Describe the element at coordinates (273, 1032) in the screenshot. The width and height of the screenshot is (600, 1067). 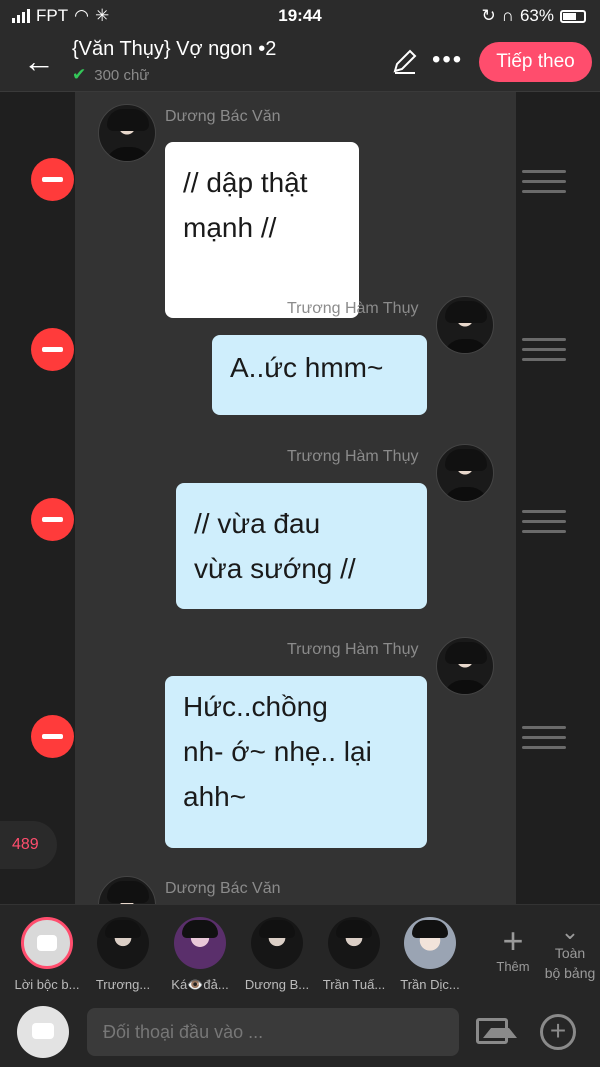
I see `dialogue-input` at that location.